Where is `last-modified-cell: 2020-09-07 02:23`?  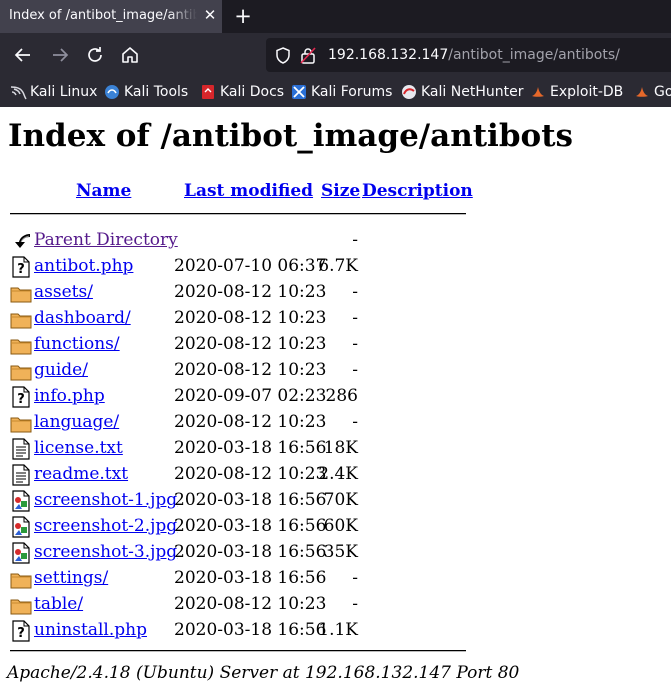
last-modified-cell: 2020-09-07 02:23 is located at coordinates (250, 396).